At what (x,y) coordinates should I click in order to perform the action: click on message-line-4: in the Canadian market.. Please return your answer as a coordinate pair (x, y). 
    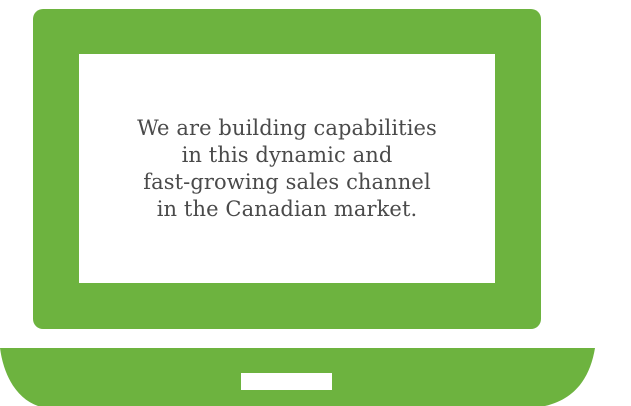
    Looking at the image, I should click on (287, 208).